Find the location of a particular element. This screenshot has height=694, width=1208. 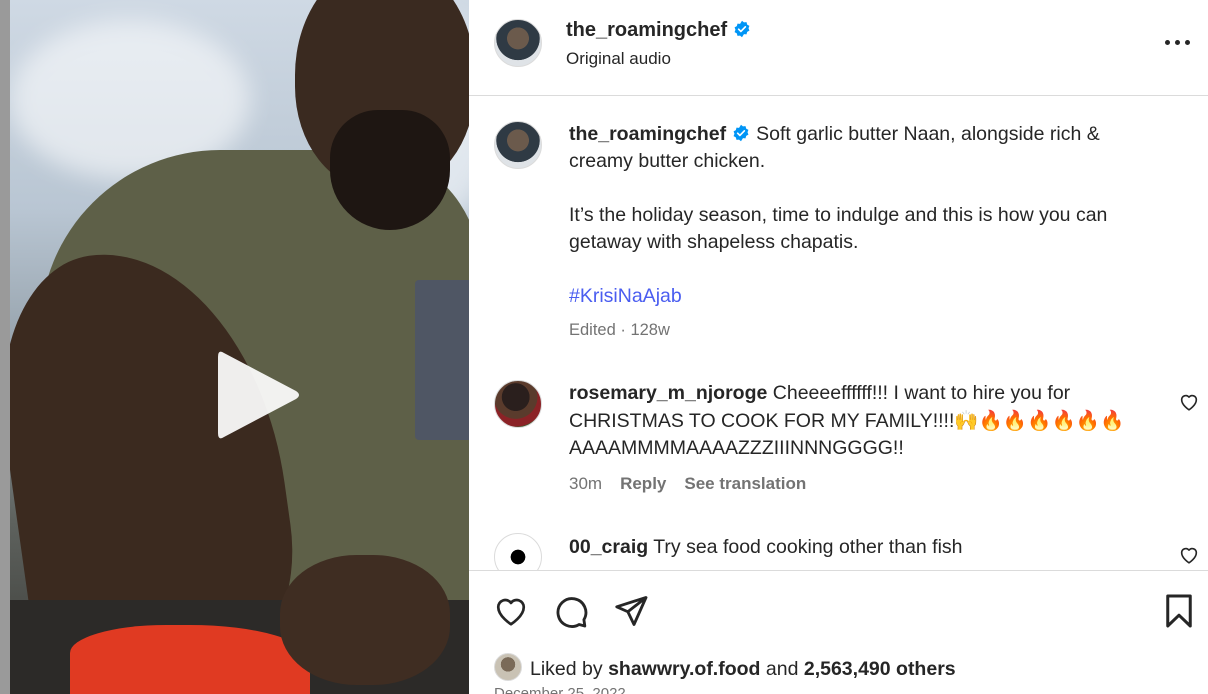

author-avatar is located at coordinates (518, 43).